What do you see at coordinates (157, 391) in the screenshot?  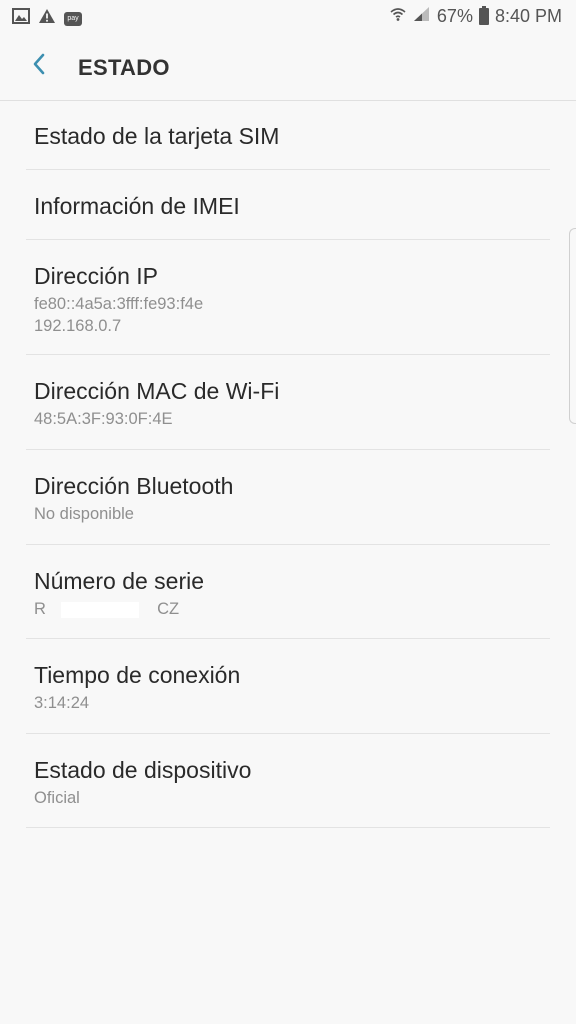 I see `list-item-title: Dirección MAC de Wi-Fi` at bounding box center [157, 391].